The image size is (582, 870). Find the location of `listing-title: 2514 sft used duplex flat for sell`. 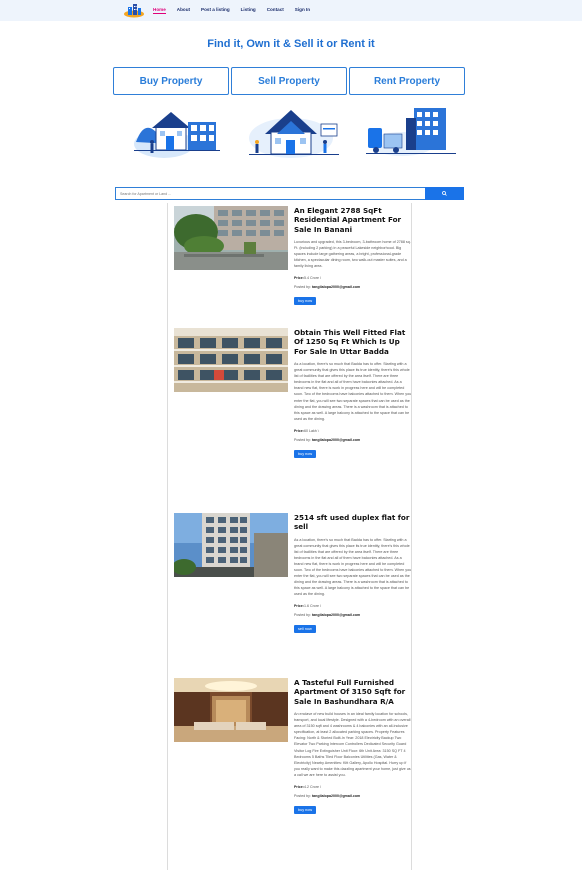

listing-title: 2514 sft used duplex flat for sell is located at coordinates (353, 522).